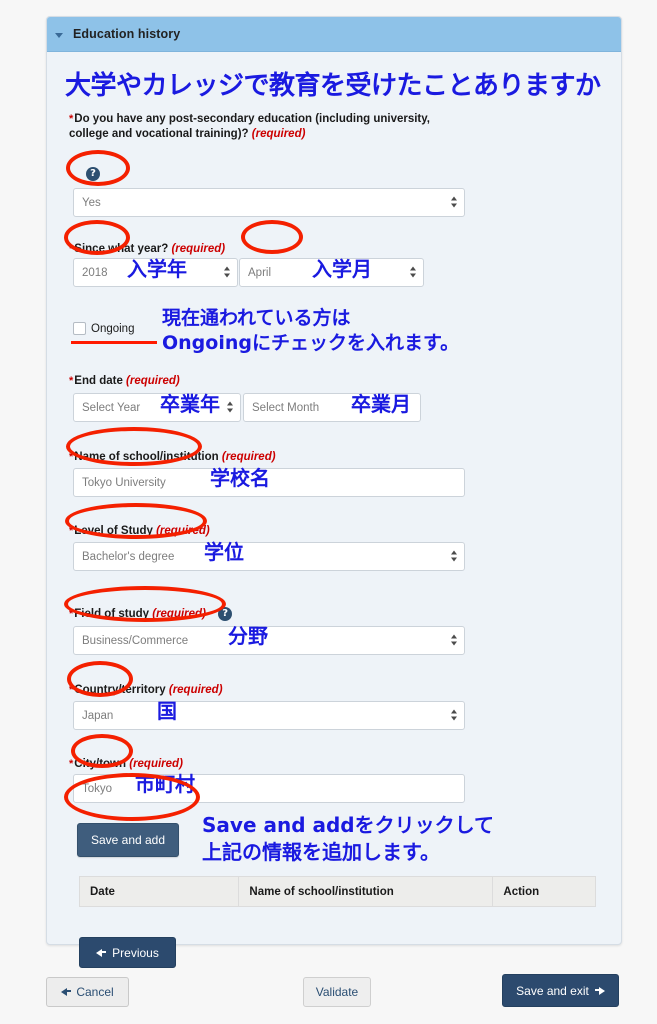 This screenshot has width=657, height=1024. What do you see at coordinates (79, 328) in the screenshot?
I see `ongoing-checkbox` at bounding box center [79, 328].